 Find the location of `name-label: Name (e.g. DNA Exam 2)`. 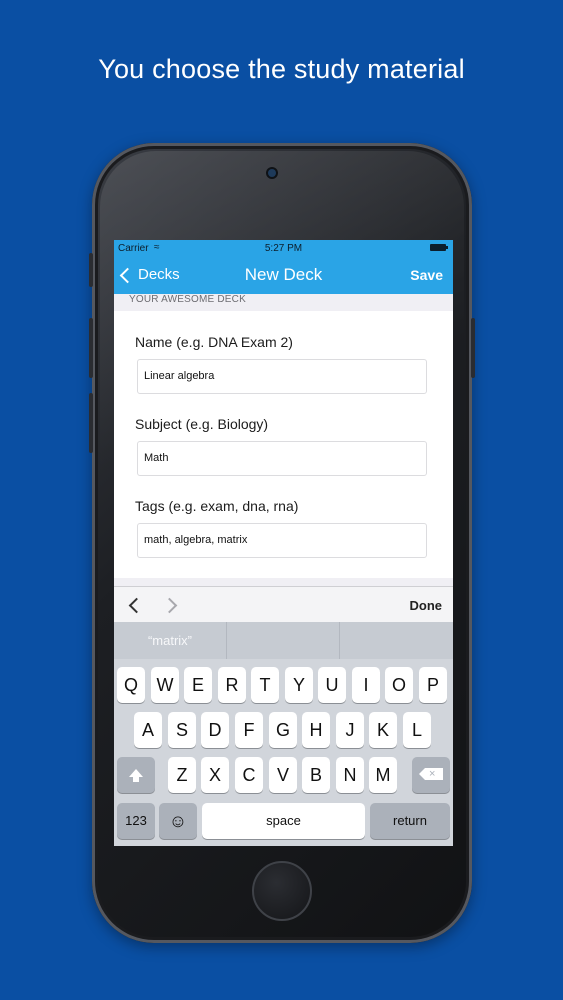

name-label: Name (e.g. DNA Exam 2) is located at coordinates (214, 342).